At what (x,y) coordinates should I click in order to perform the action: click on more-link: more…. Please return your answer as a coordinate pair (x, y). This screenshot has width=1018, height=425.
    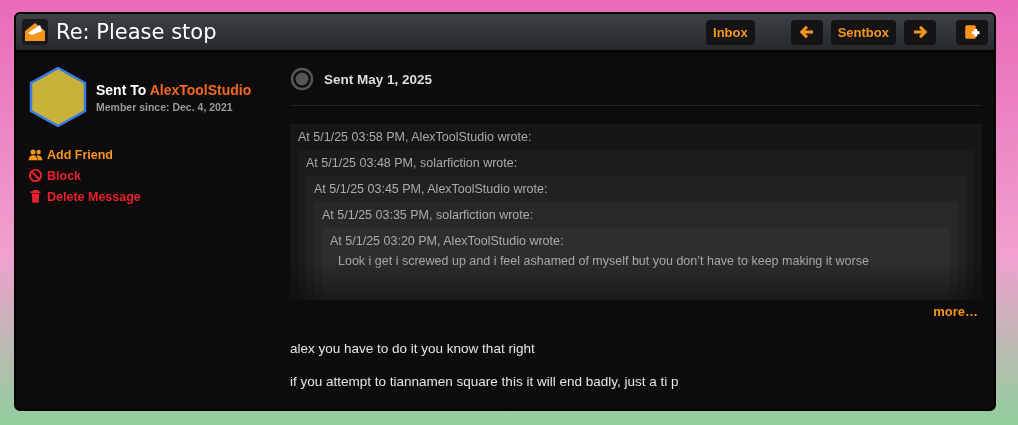
    Looking at the image, I should click on (955, 311).